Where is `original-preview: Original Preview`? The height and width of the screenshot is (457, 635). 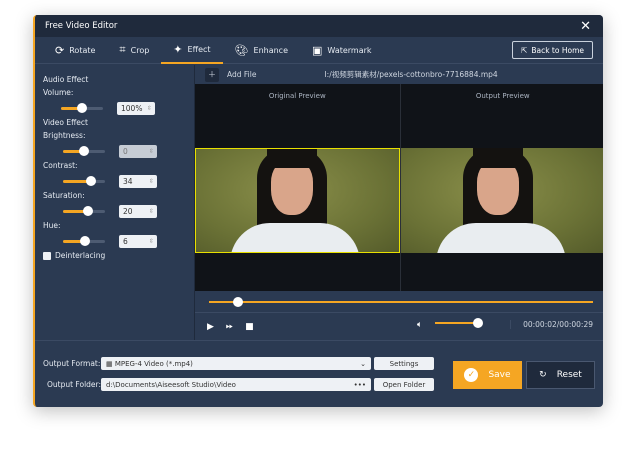
original-preview: Original Preview is located at coordinates (298, 187).